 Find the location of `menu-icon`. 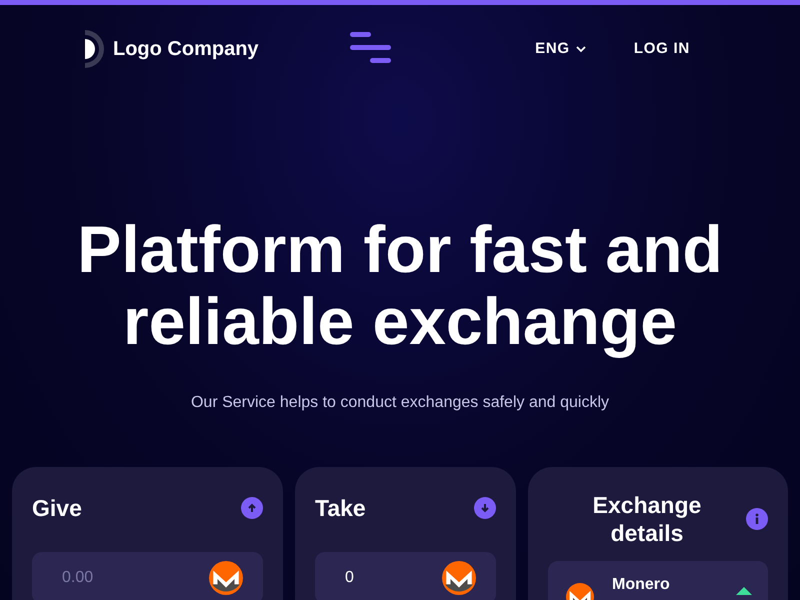

menu-icon is located at coordinates (371, 49).